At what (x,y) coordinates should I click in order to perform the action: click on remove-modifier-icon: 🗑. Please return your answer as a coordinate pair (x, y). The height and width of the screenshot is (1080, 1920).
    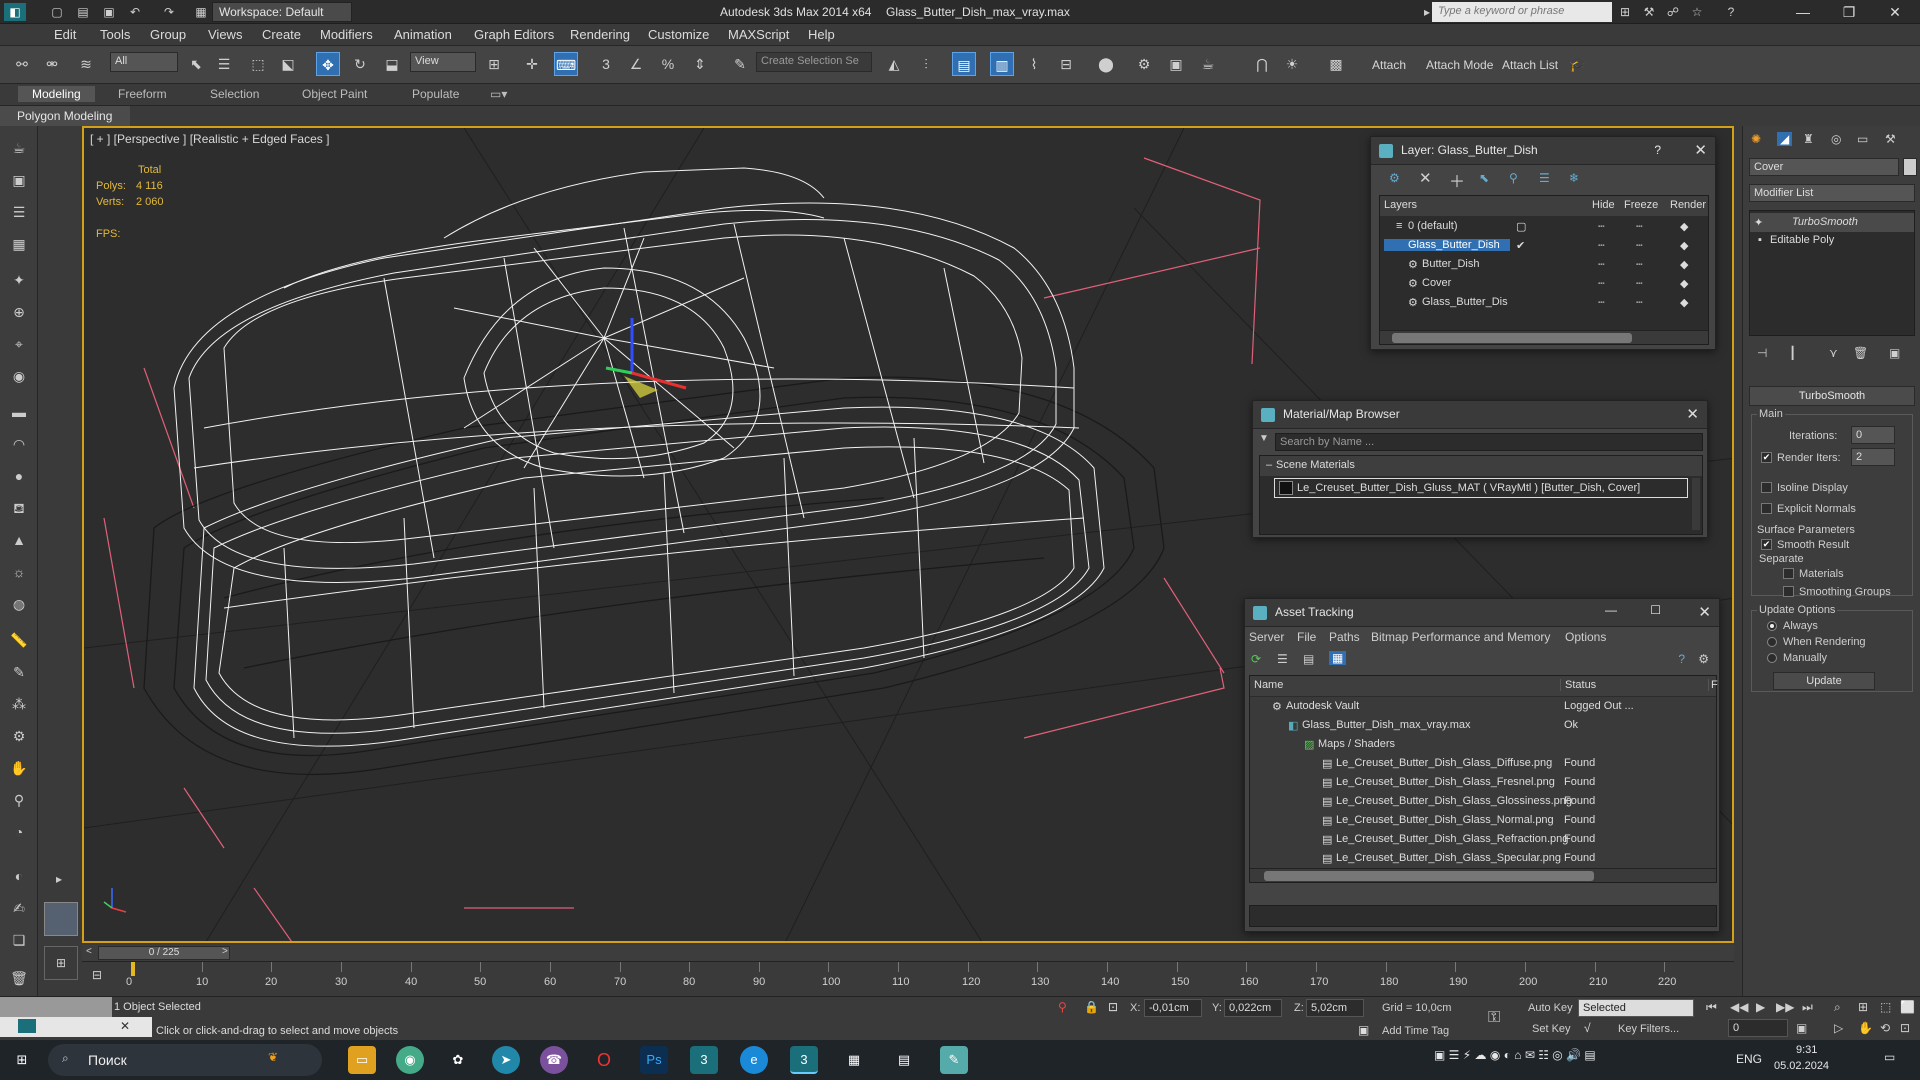
    Looking at the image, I should click on (1860, 353).